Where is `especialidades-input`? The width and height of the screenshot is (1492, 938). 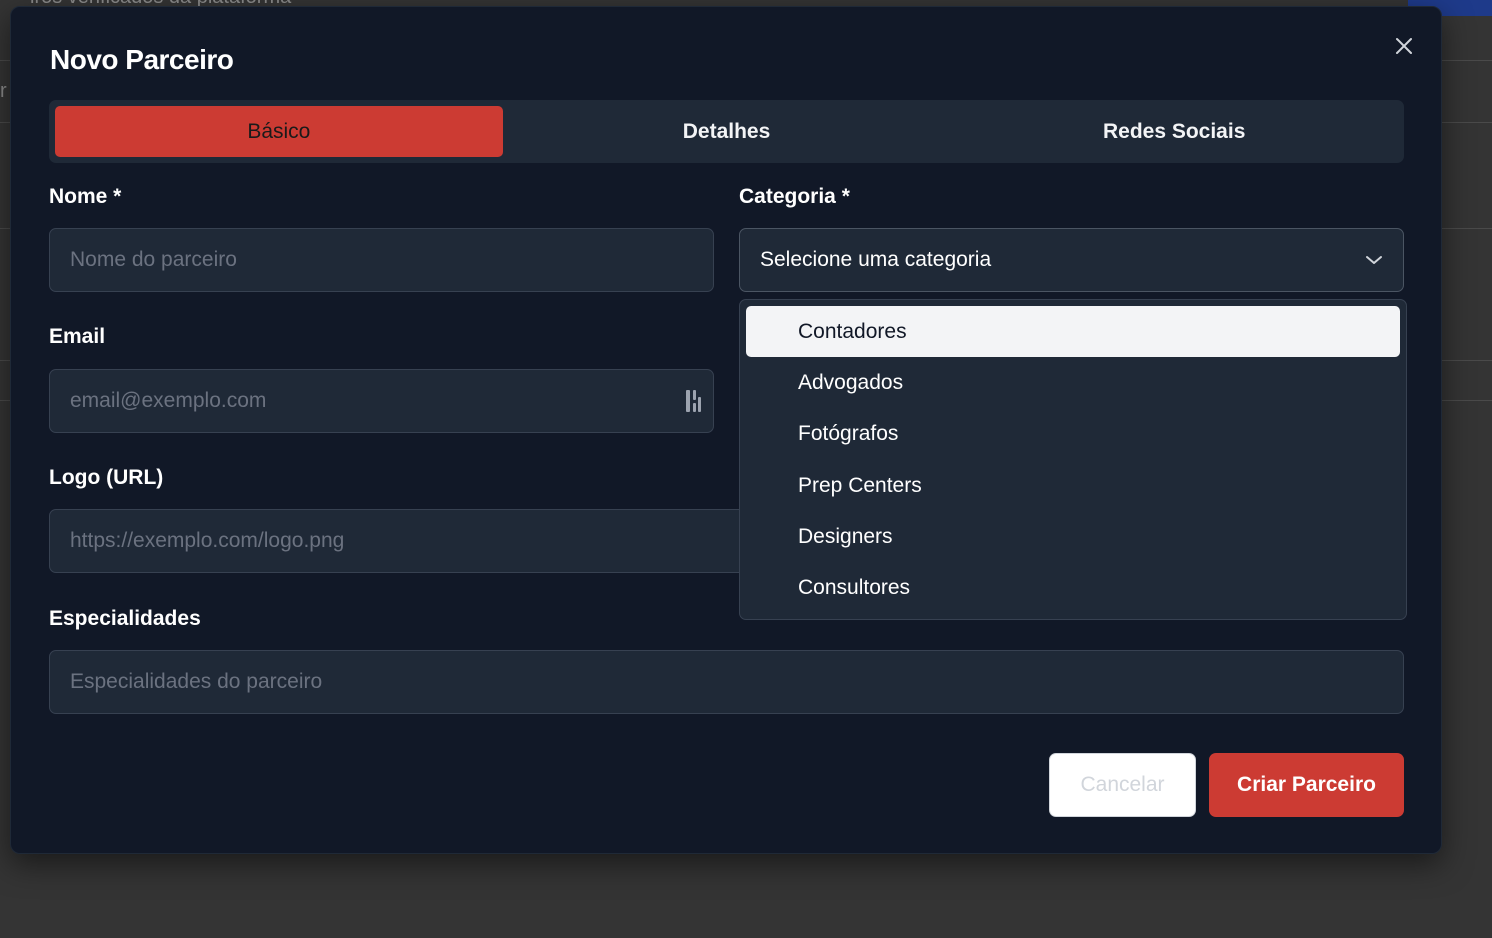 especialidades-input is located at coordinates (726, 682).